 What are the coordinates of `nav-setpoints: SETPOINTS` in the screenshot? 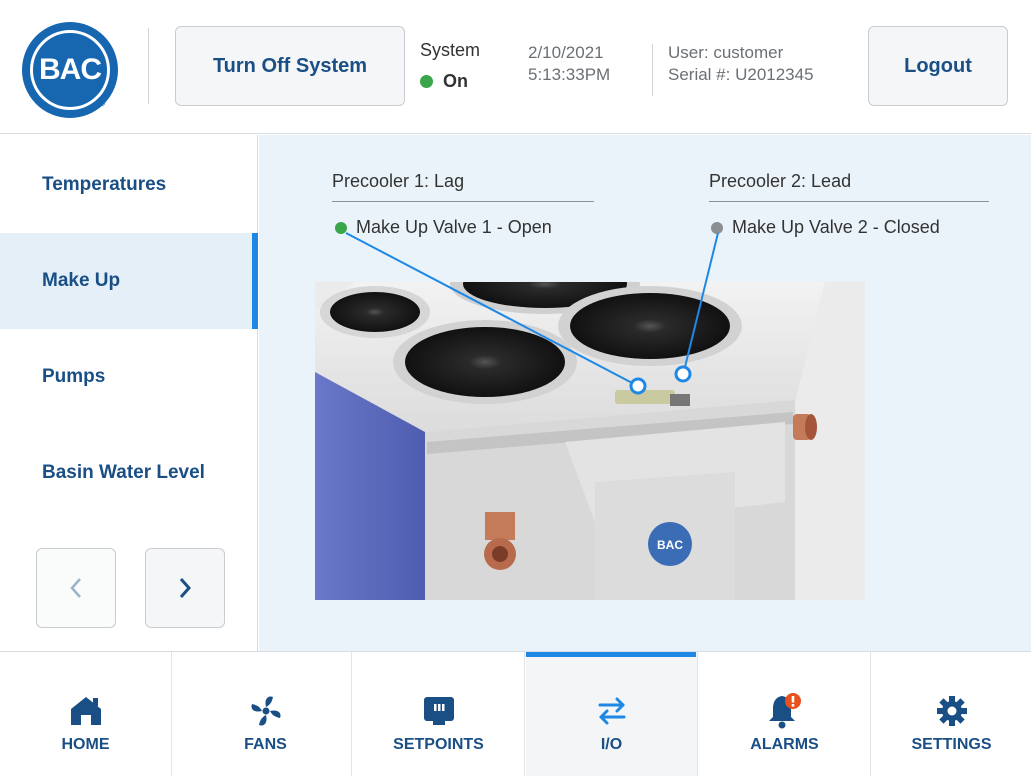 It's located at (439, 714).